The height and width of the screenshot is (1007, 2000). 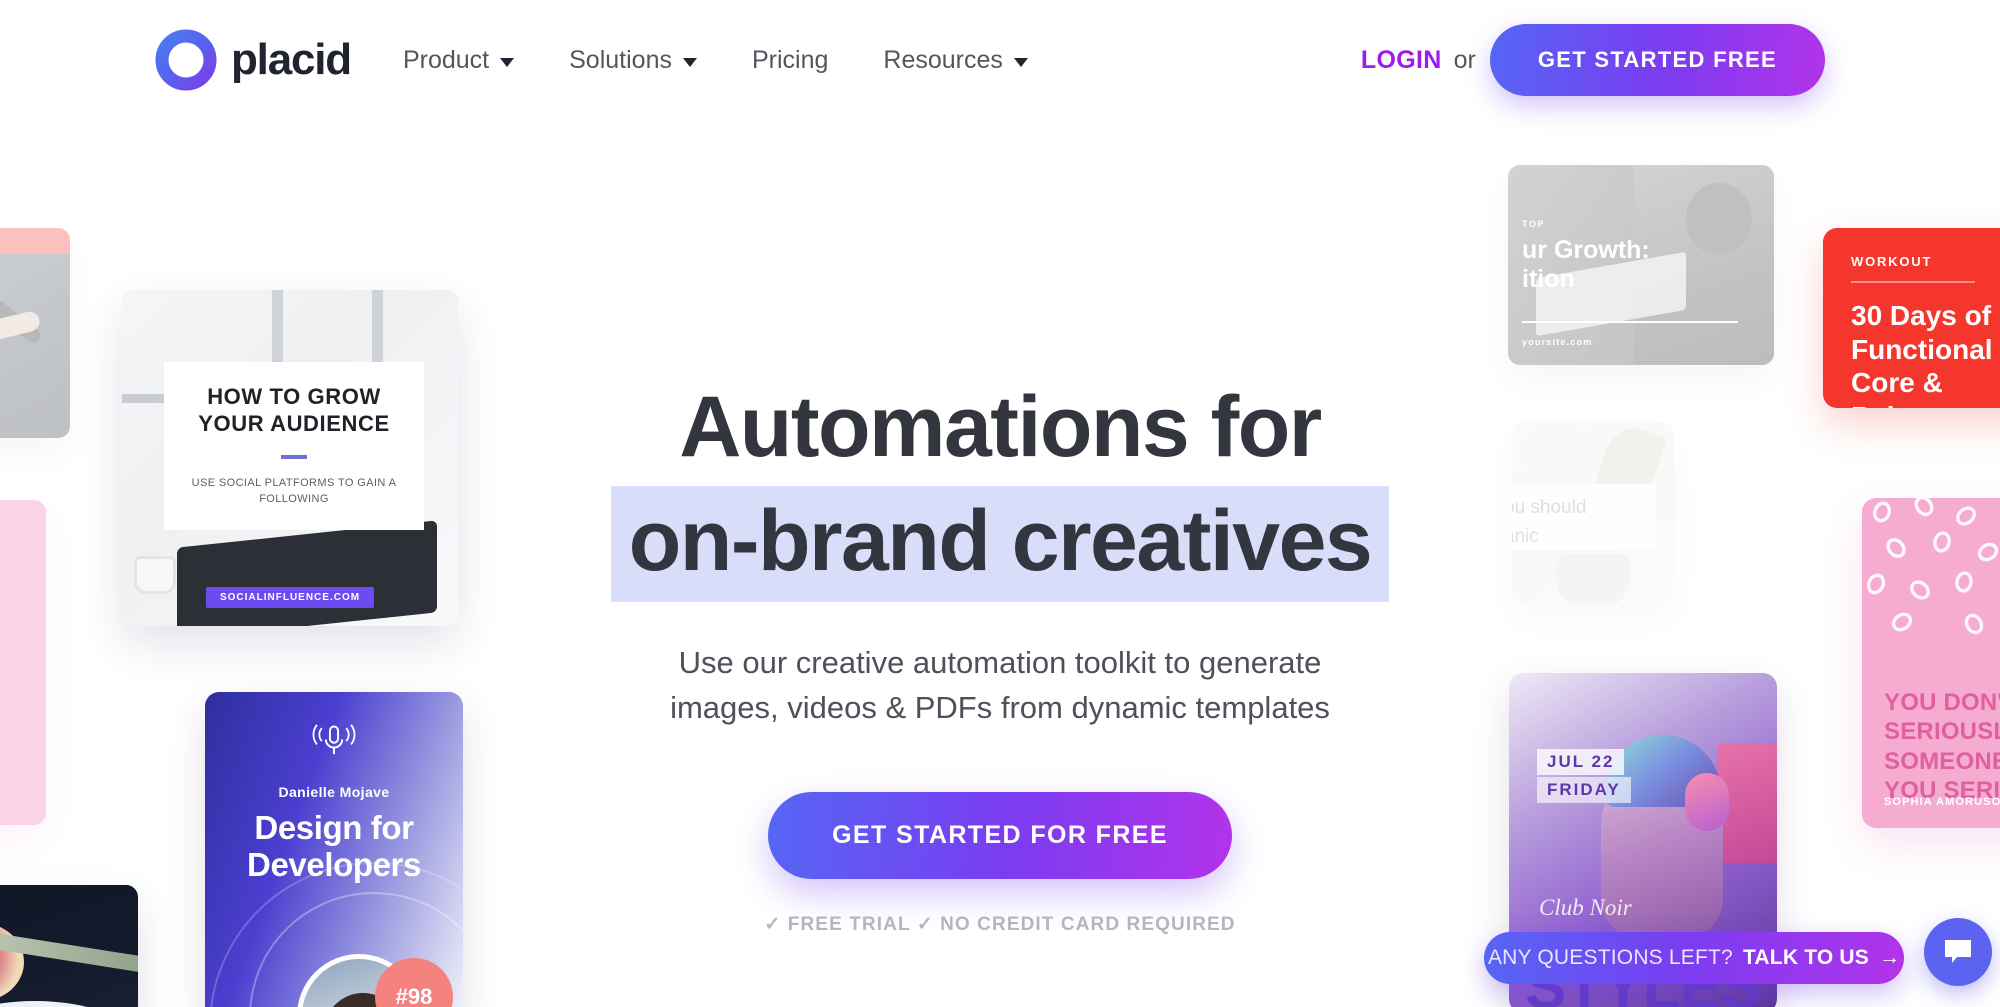 I want to click on growth-title: ur Growth: ition, so click(x=1648, y=264).